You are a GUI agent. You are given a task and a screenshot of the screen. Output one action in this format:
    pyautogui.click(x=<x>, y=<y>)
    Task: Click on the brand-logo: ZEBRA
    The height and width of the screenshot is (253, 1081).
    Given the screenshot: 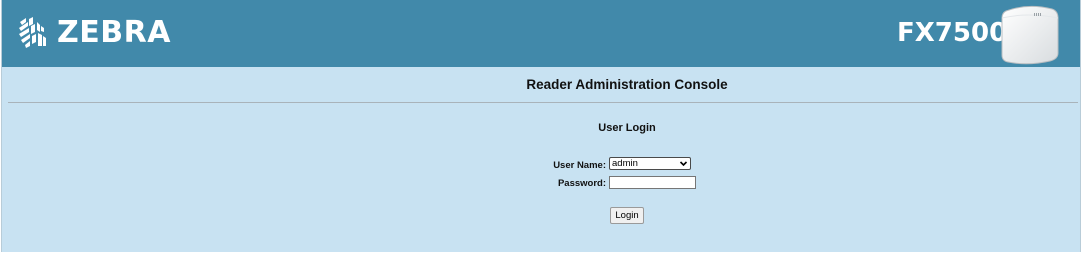 What is the action you would take?
    pyautogui.click(x=94, y=33)
    